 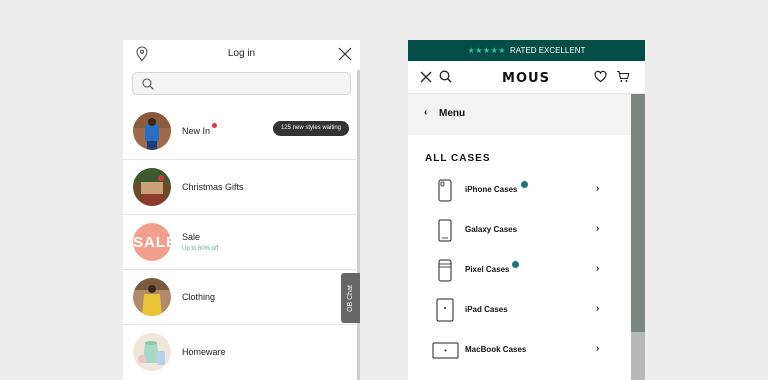 I want to click on category-christmas-gifts: Christmas Gifts, so click(x=240, y=186).